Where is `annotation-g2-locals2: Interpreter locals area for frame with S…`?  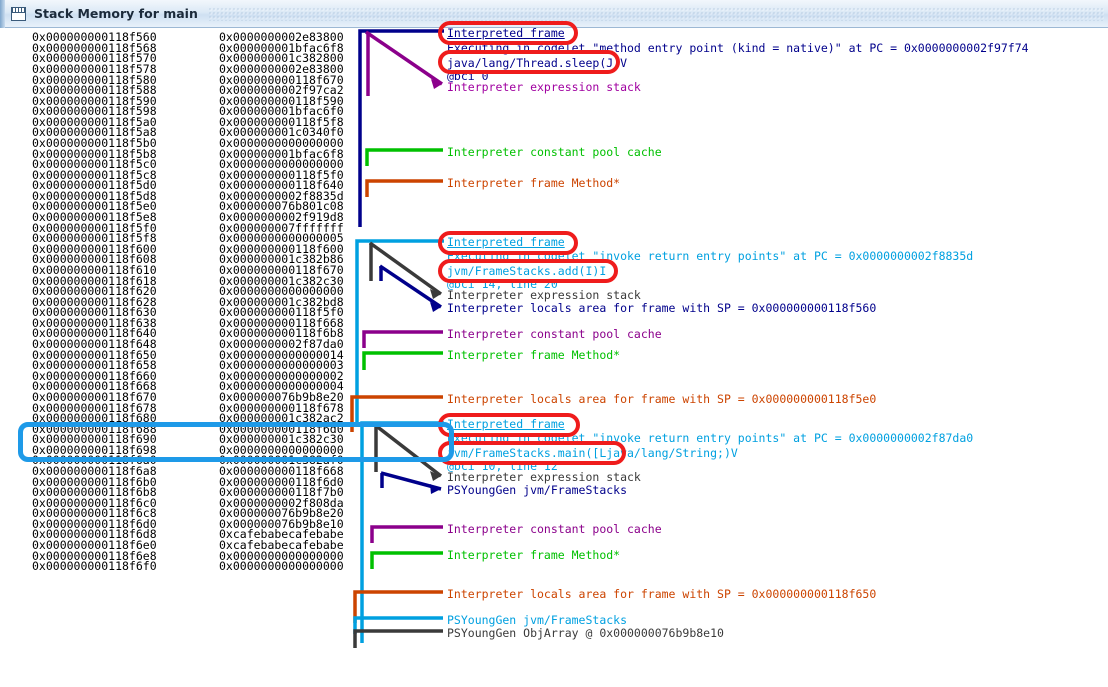 annotation-g2-locals2: Interpreter locals area for frame with S… is located at coordinates (662, 399).